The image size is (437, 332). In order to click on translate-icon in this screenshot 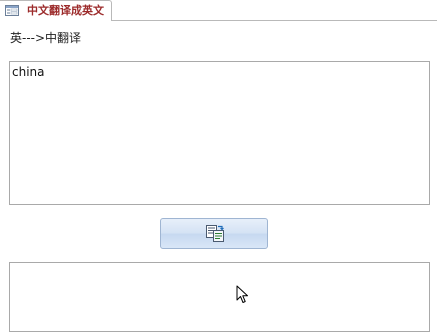, I will do `click(215, 233)`.